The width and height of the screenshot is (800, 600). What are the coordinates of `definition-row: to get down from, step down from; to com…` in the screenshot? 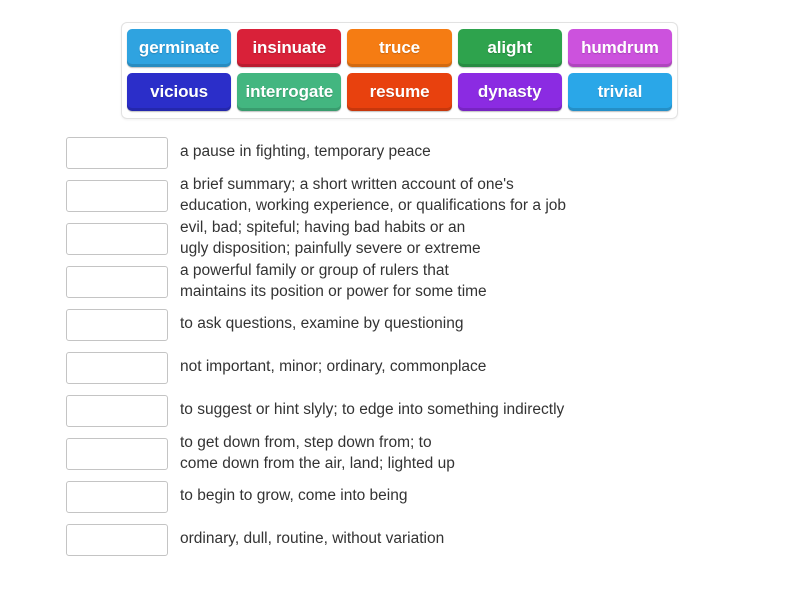 It's located at (400, 453).